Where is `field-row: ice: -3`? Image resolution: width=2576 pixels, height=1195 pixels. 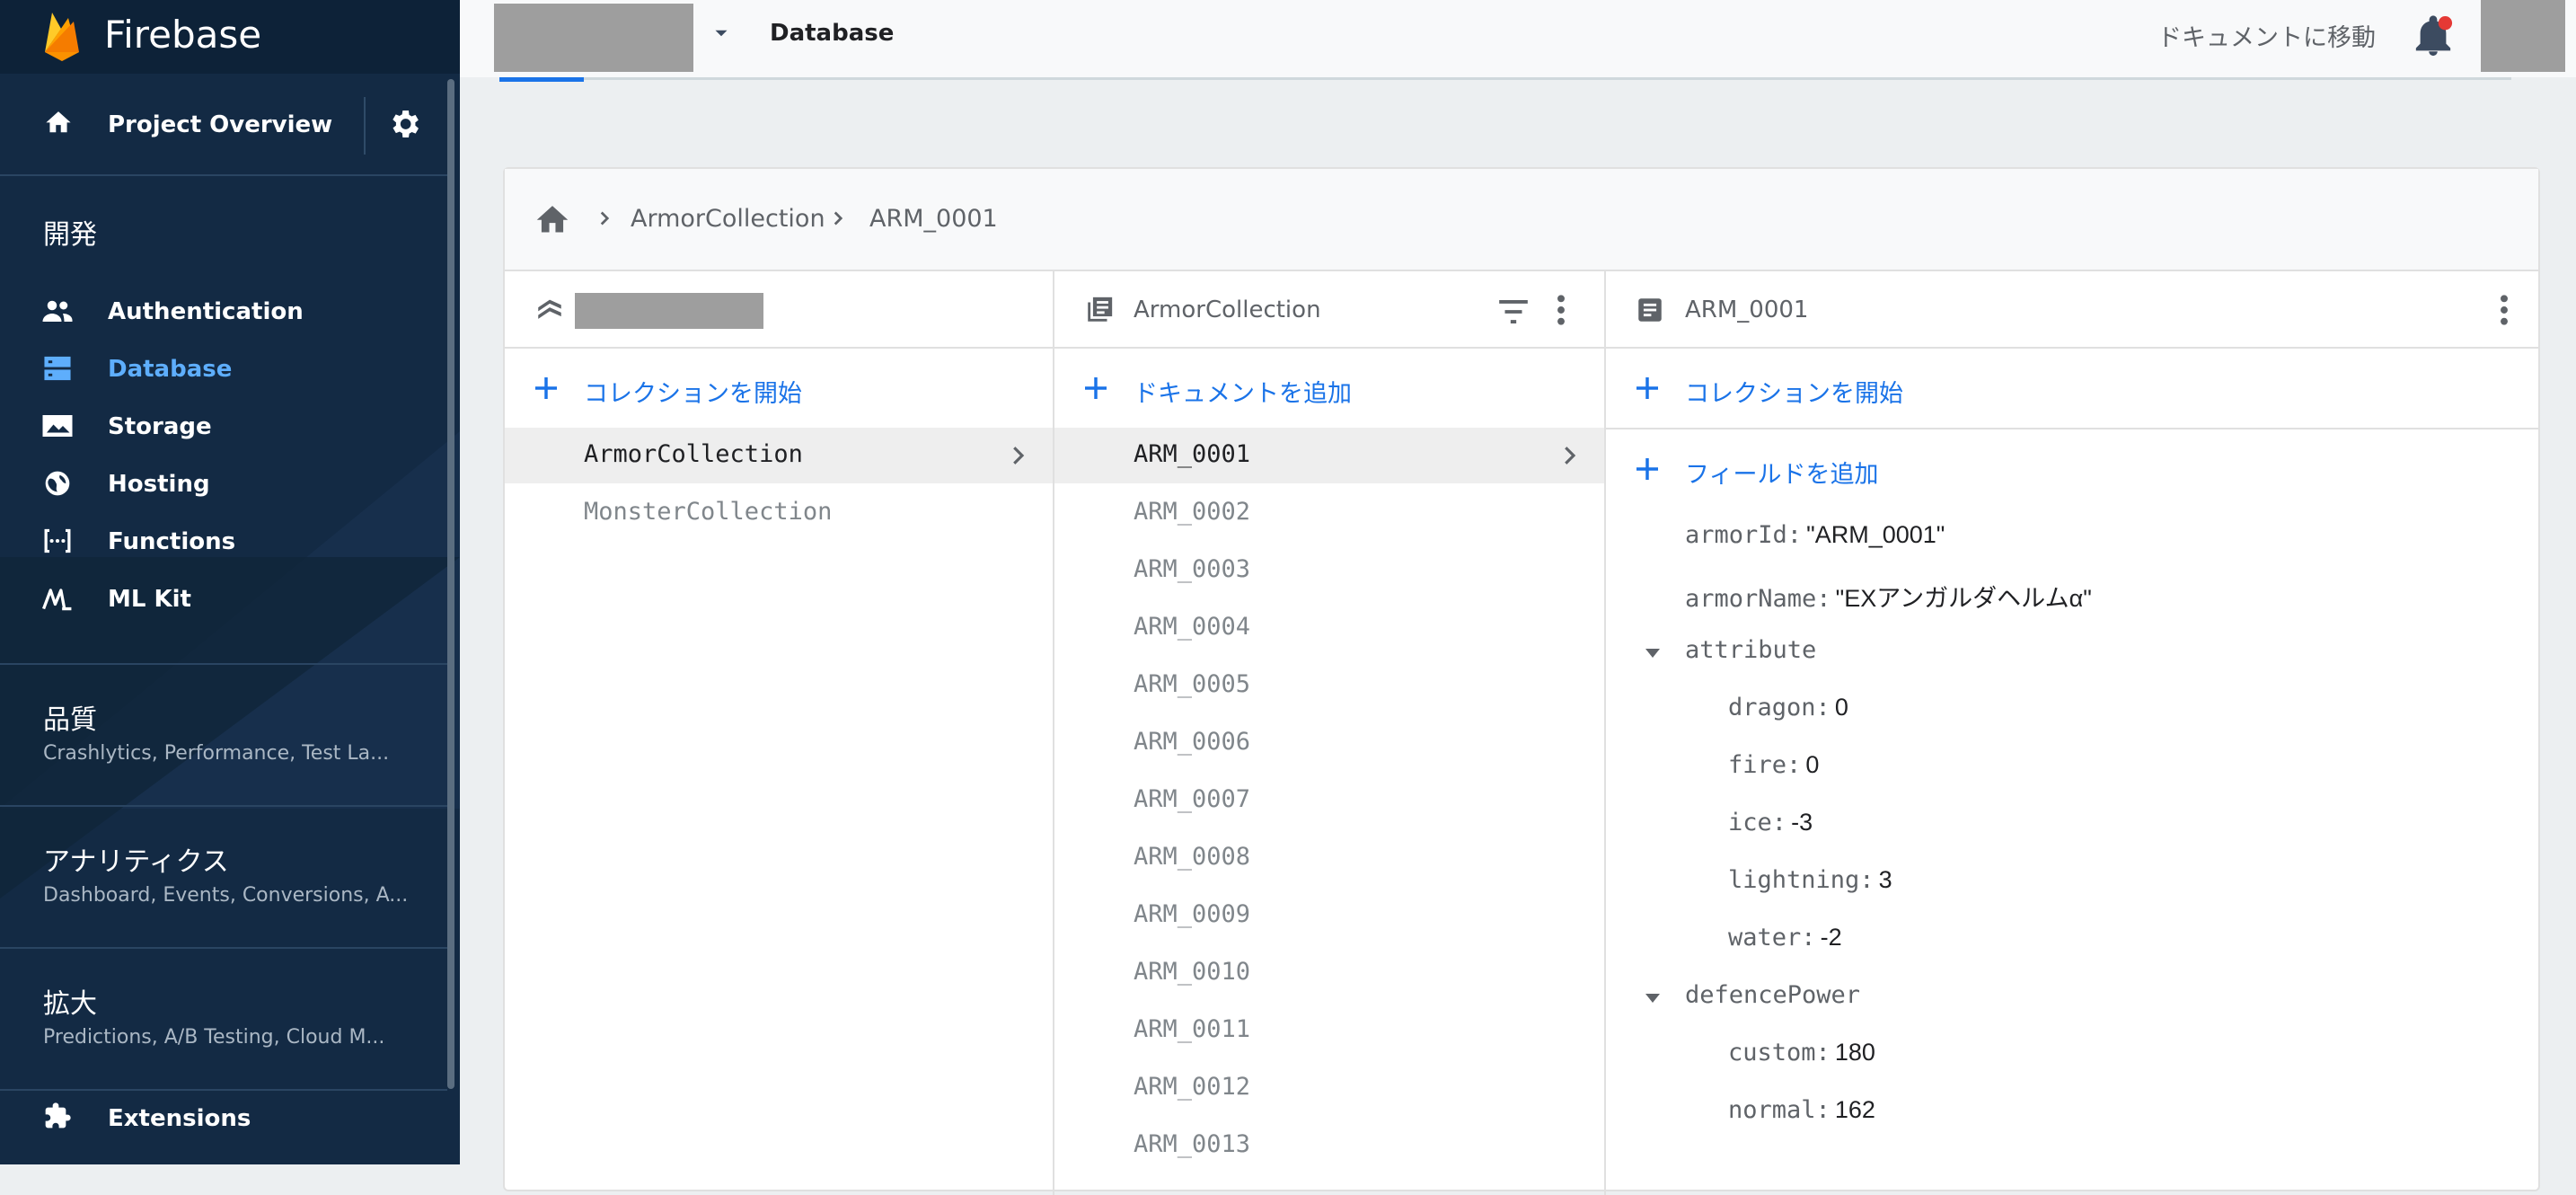
field-row: ice: -3 is located at coordinates (2073, 824).